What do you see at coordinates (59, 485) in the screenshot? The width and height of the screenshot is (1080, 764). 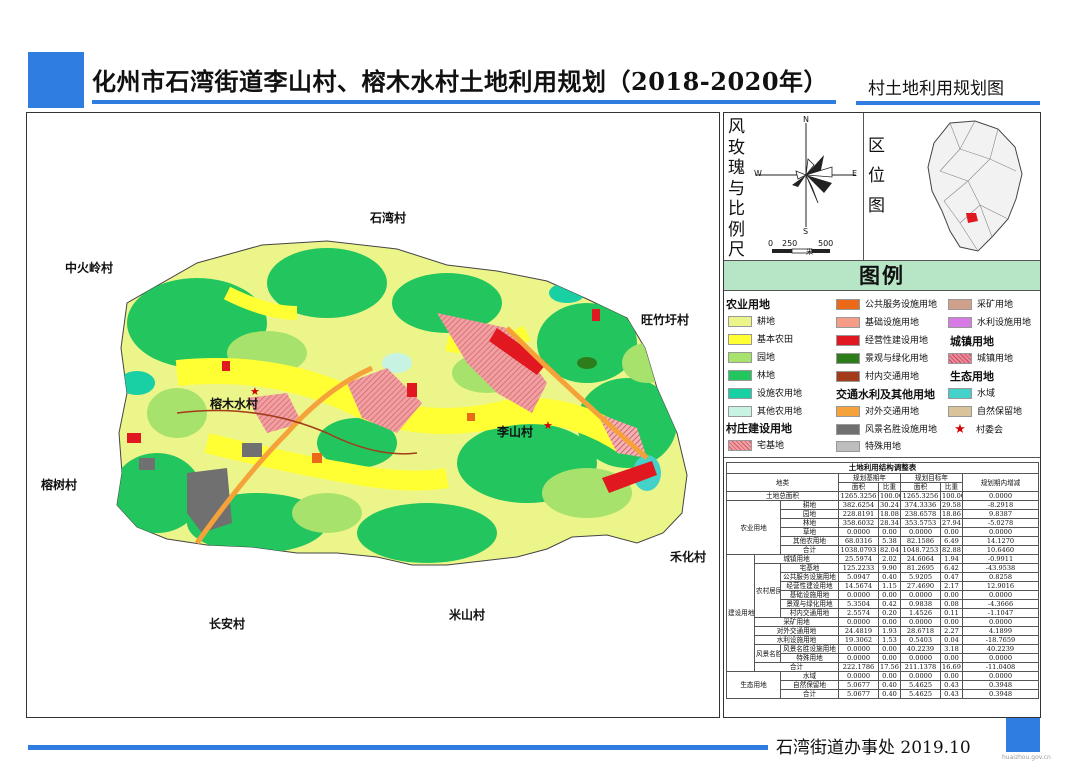 I see `label-rongshu-village: 榕树村` at bounding box center [59, 485].